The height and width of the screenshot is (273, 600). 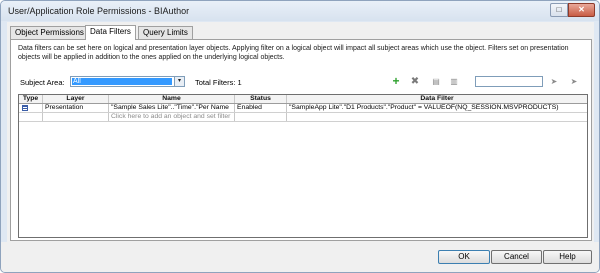 I want to click on column-header-name: Name, so click(x=172, y=99).